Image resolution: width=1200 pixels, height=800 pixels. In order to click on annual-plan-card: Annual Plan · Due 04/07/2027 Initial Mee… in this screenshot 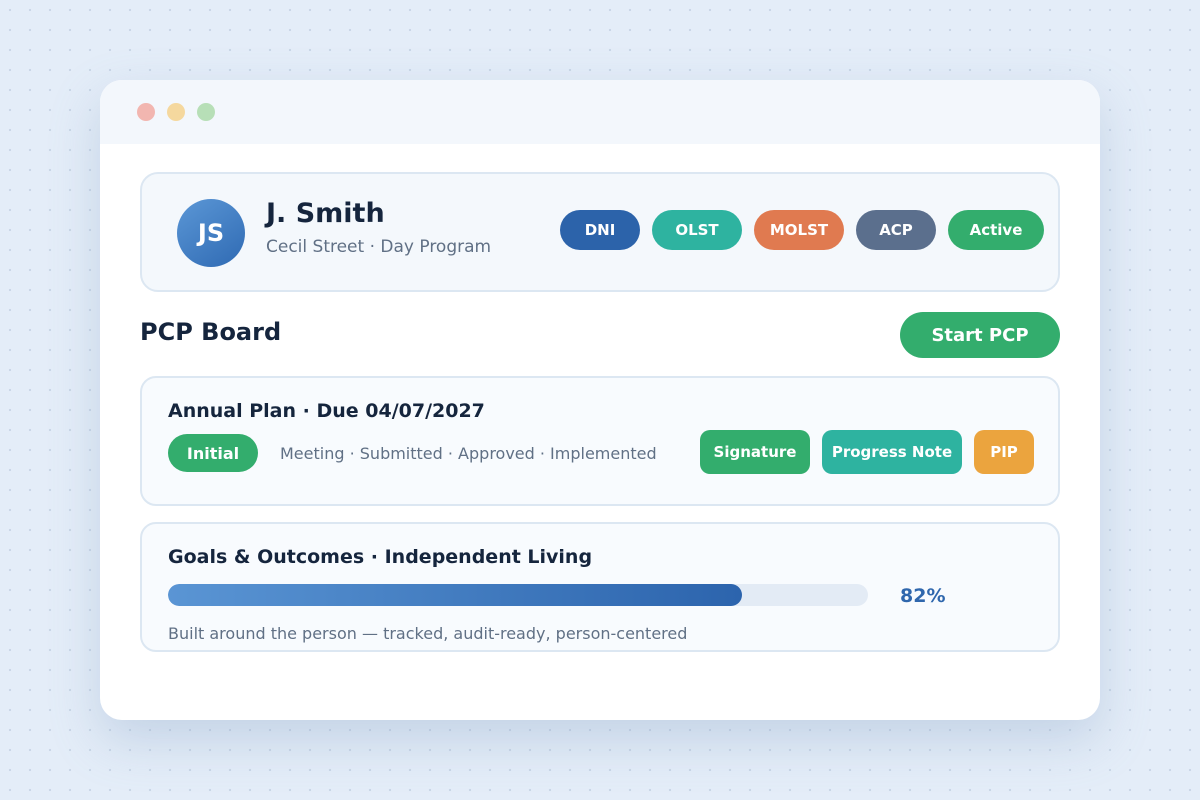, I will do `click(600, 441)`.